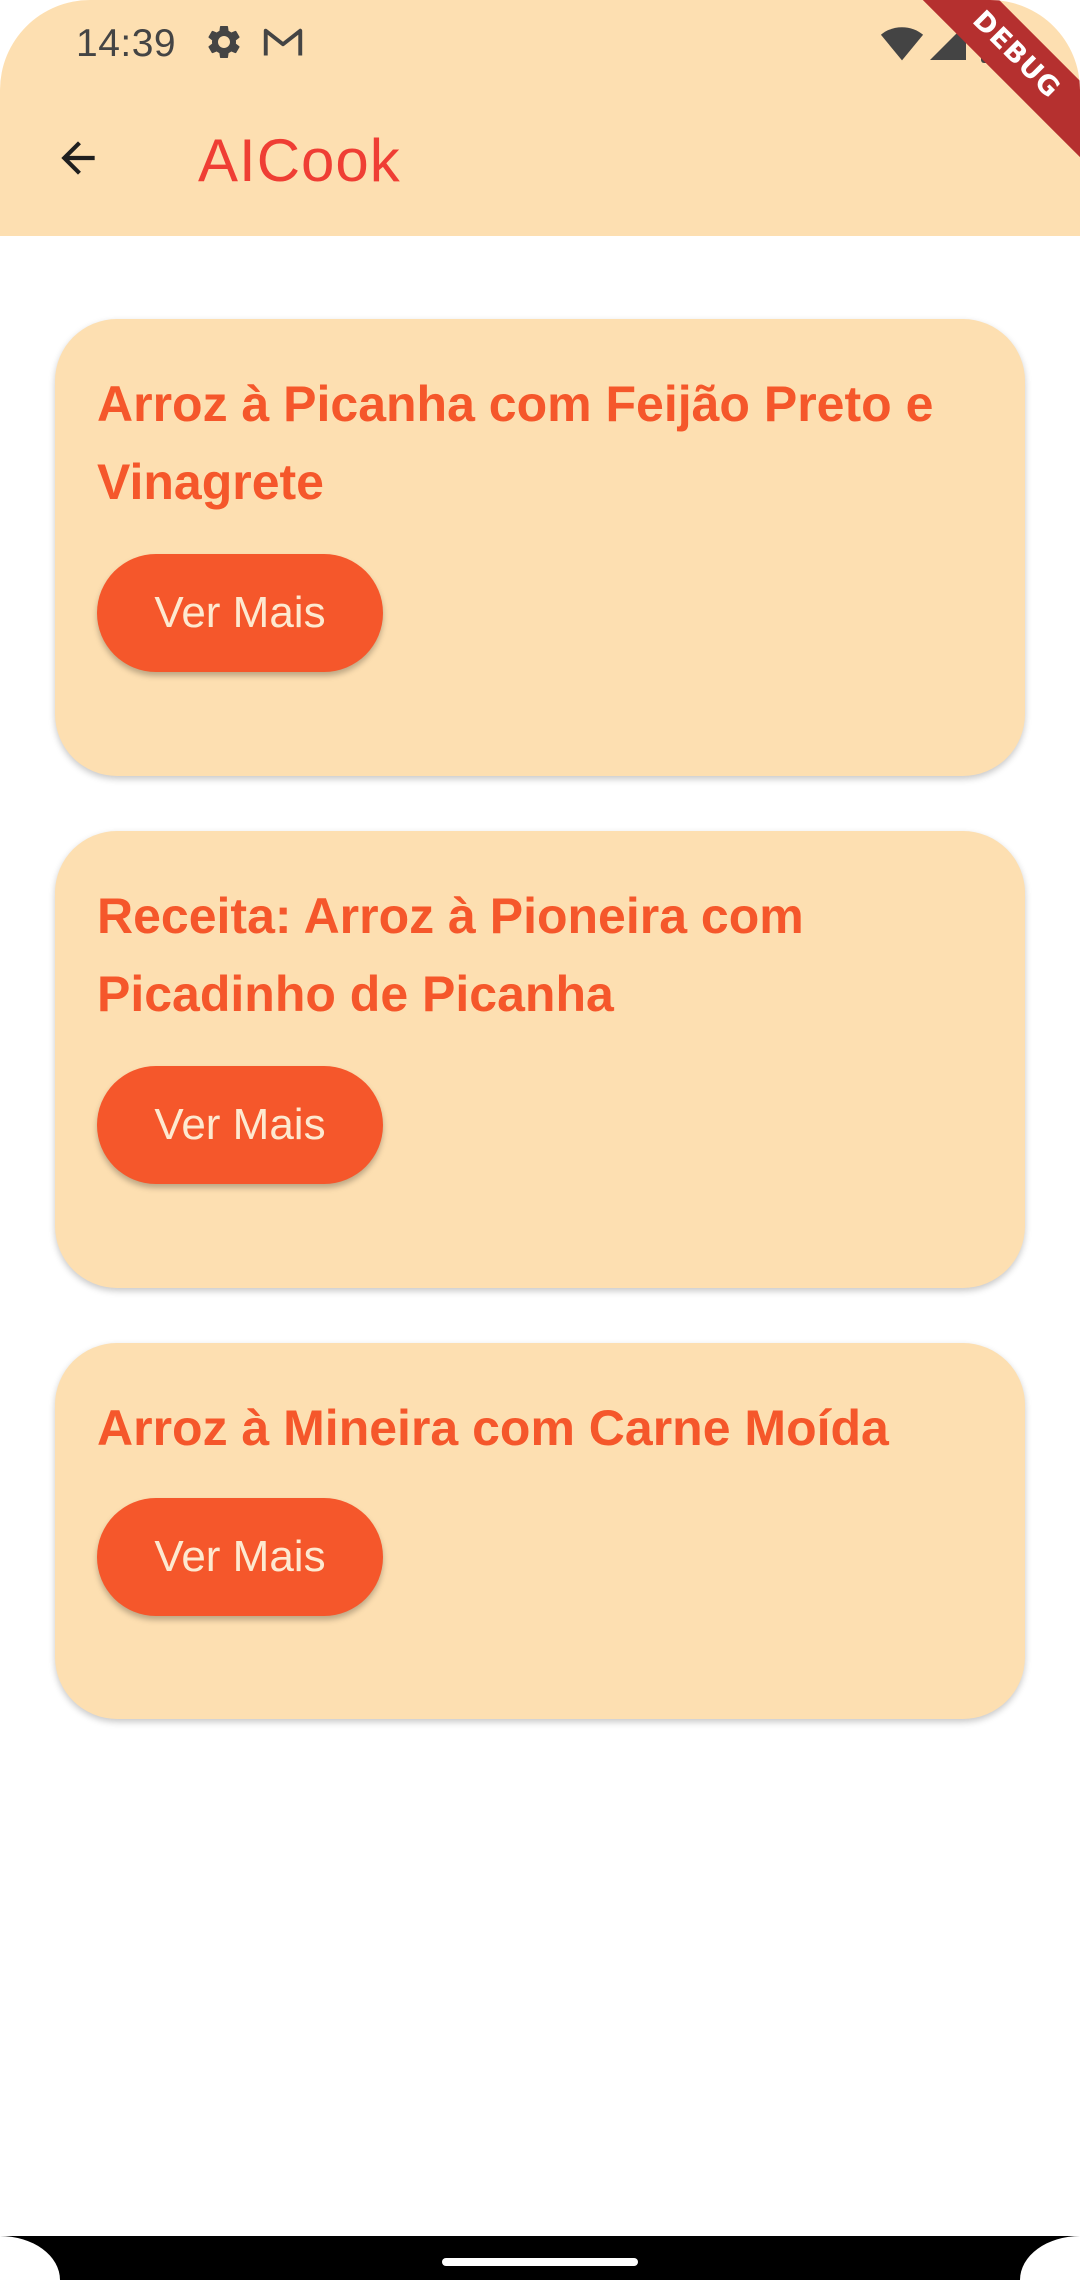  I want to click on arrow-back-icon, so click(78, 160).